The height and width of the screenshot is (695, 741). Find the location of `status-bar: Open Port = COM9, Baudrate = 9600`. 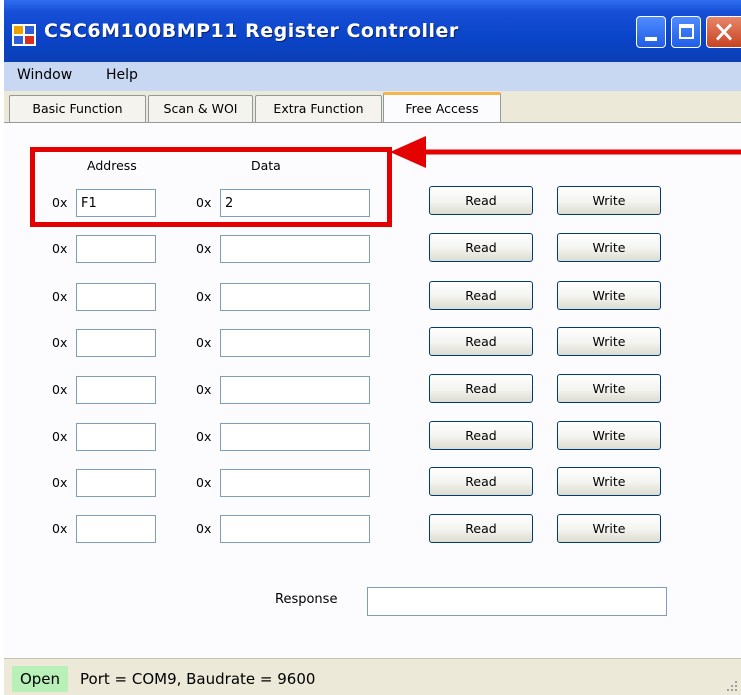

status-bar: Open Port = COM9, Baudrate = 9600 is located at coordinates (372, 676).